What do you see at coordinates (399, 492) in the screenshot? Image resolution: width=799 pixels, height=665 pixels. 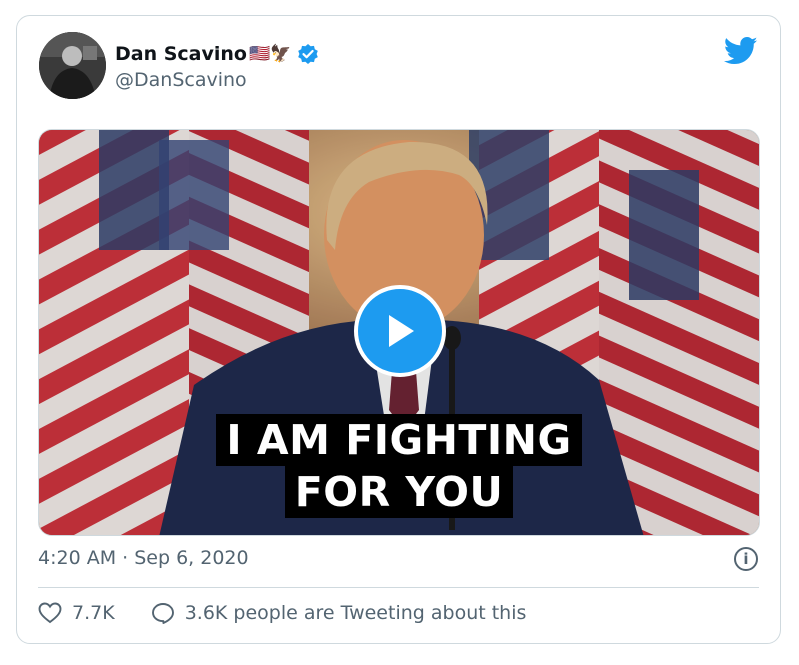 I see `video-caption-line2: FOR YOU` at bounding box center [399, 492].